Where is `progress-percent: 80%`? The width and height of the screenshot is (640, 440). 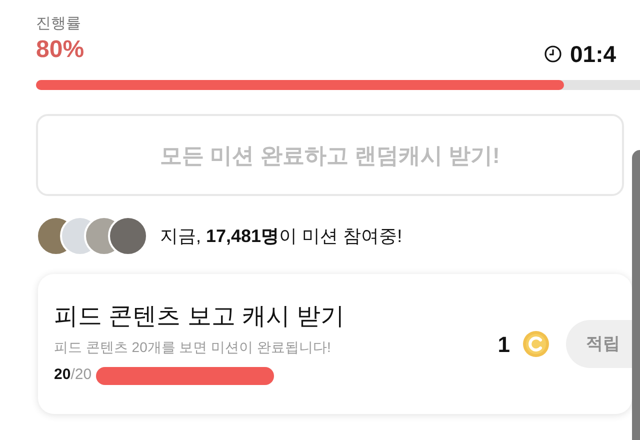
progress-percent: 80% is located at coordinates (60, 50).